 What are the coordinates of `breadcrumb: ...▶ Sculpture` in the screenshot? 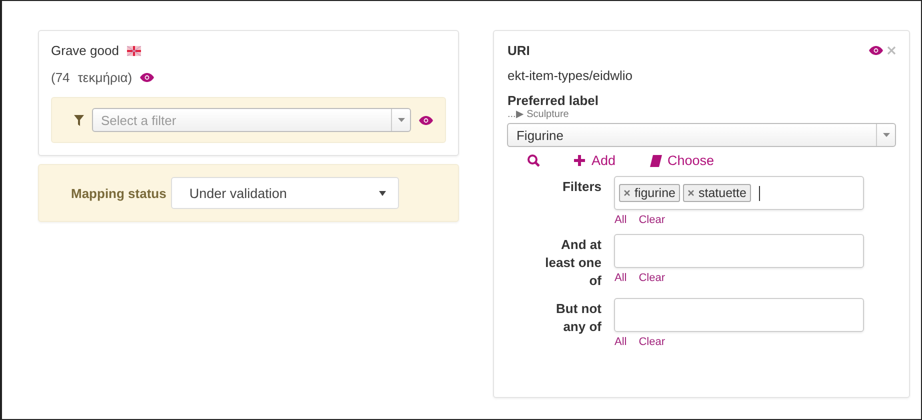 It's located at (538, 114).